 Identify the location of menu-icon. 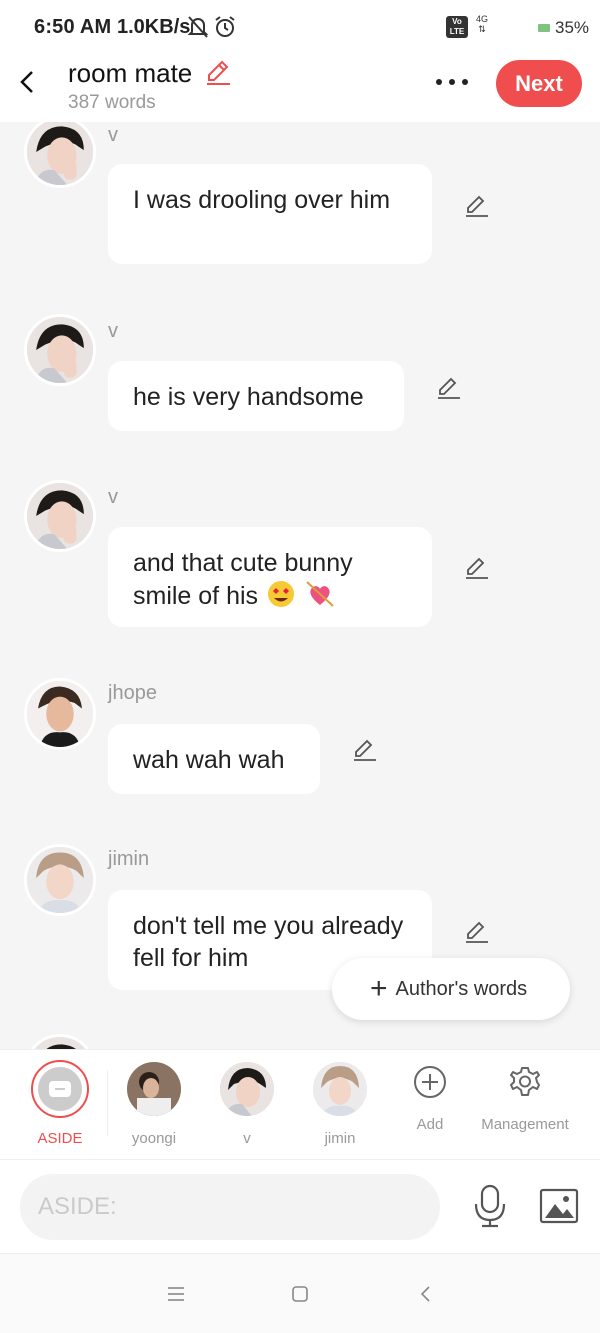
(176, 1294).